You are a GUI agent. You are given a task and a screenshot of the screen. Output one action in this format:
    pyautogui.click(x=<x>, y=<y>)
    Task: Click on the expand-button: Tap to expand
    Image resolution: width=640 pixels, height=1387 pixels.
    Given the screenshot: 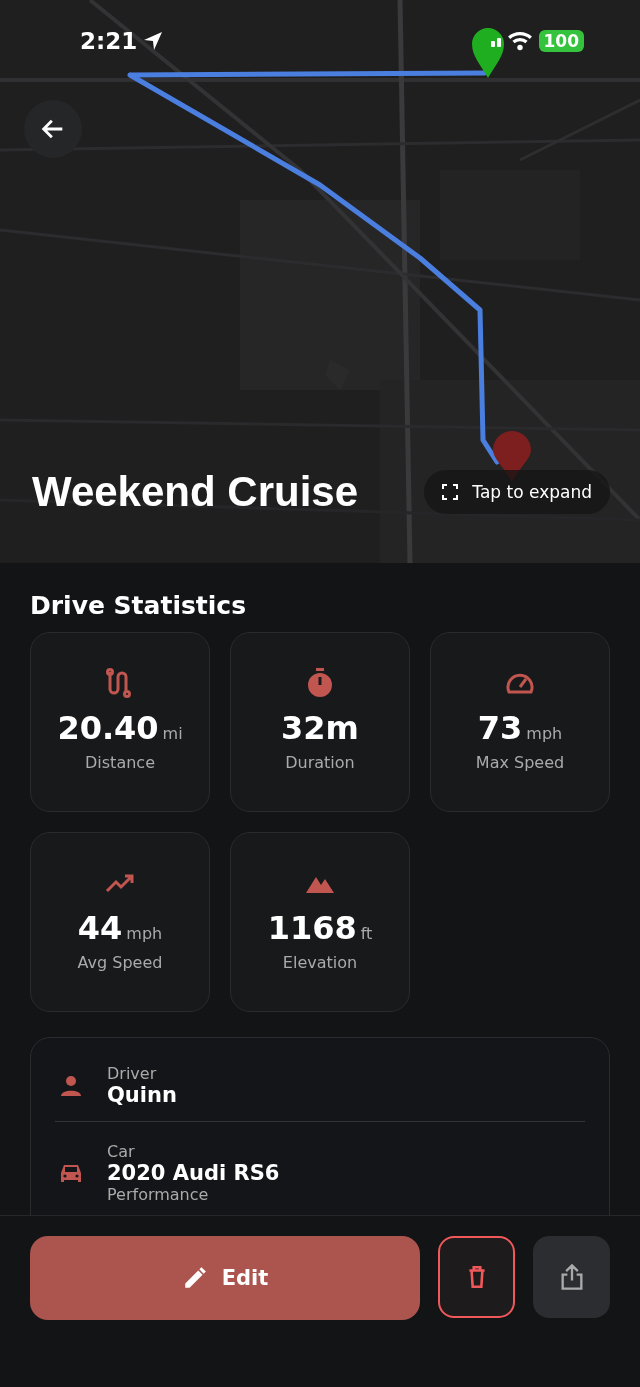 What is the action you would take?
    pyautogui.click(x=517, y=492)
    